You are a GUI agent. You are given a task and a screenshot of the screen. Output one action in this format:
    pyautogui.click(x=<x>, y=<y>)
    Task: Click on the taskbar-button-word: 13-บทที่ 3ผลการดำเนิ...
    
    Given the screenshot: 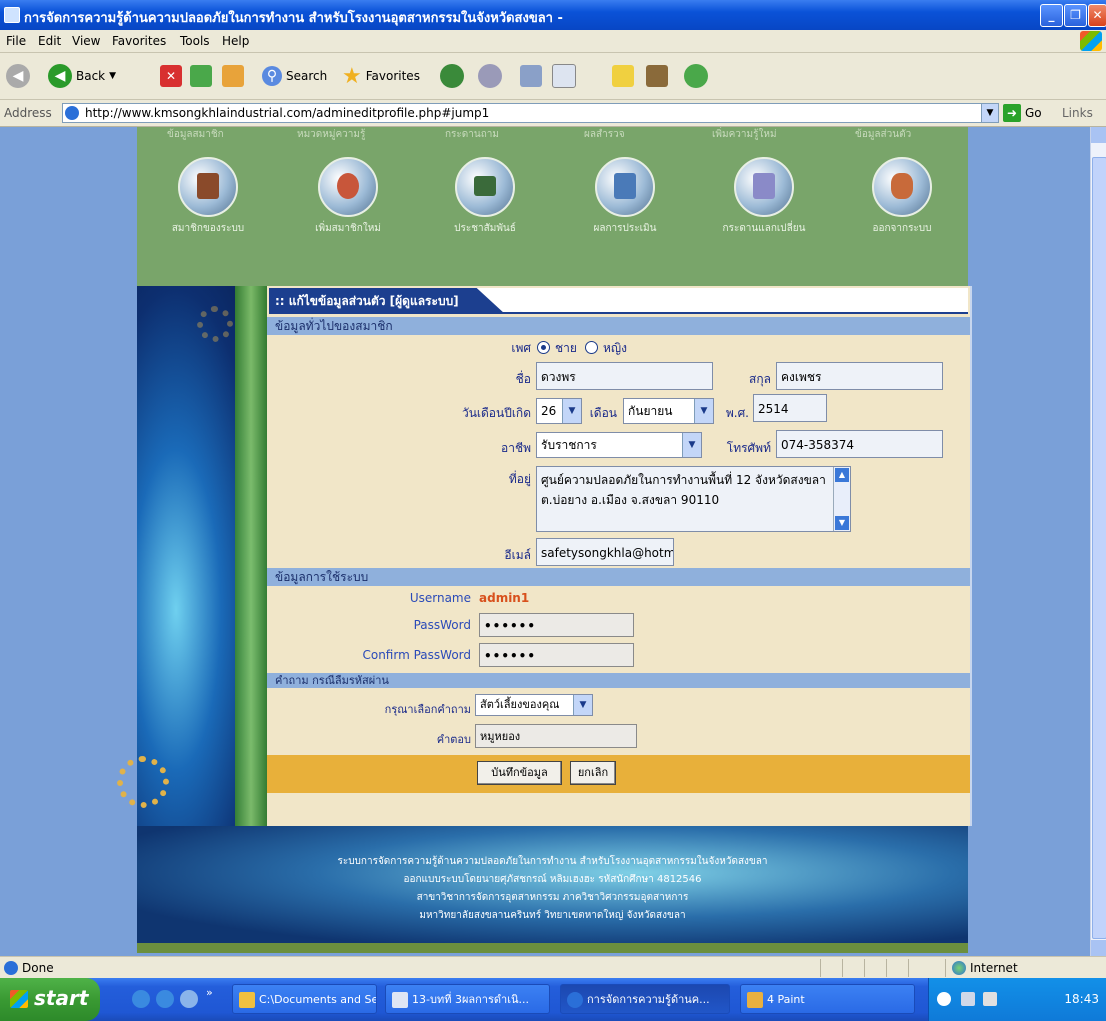 What is the action you would take?
    pyautogui.click(x=467, y=999)
    